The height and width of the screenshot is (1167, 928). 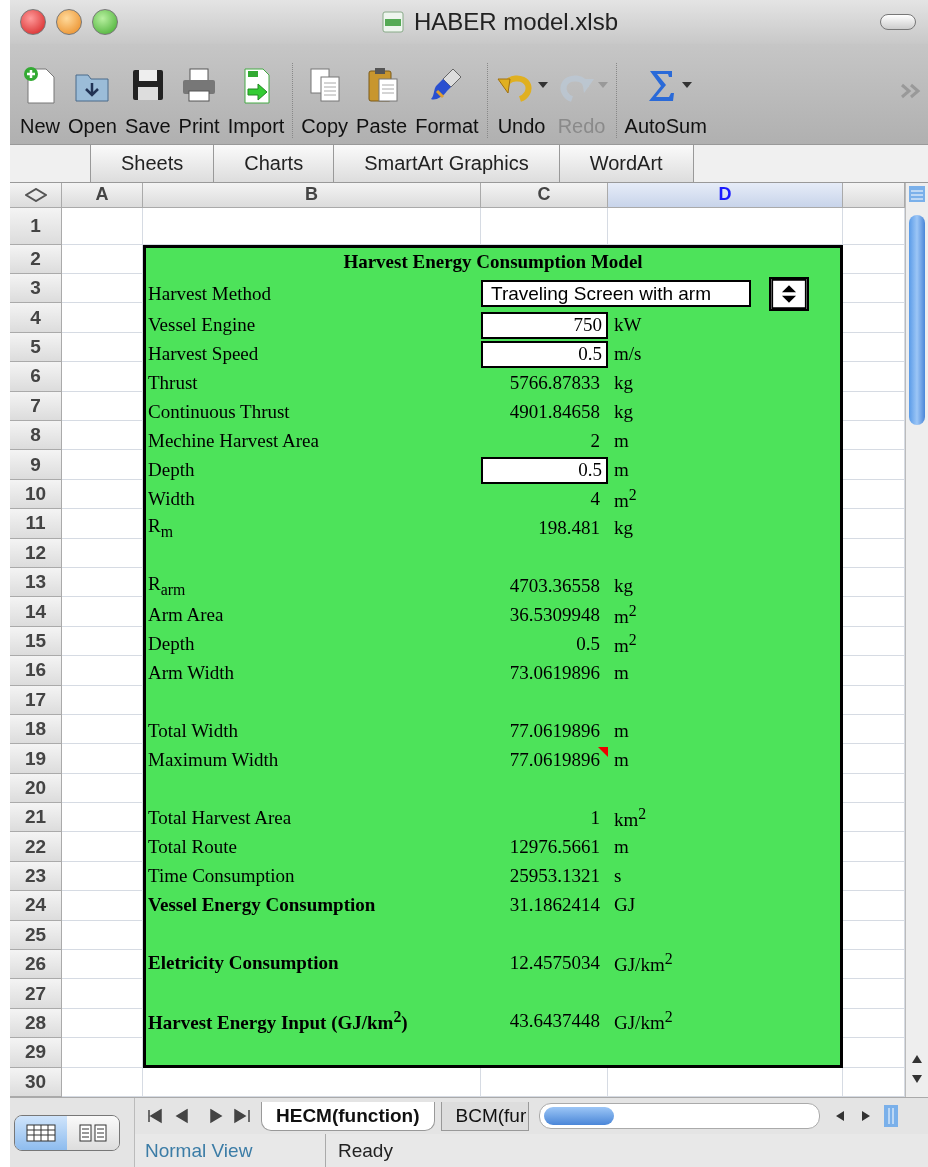 What do you see at coordinates (36, 289) in the screenshot?
I see `row-header: 3` at bounding box center [36, 289].